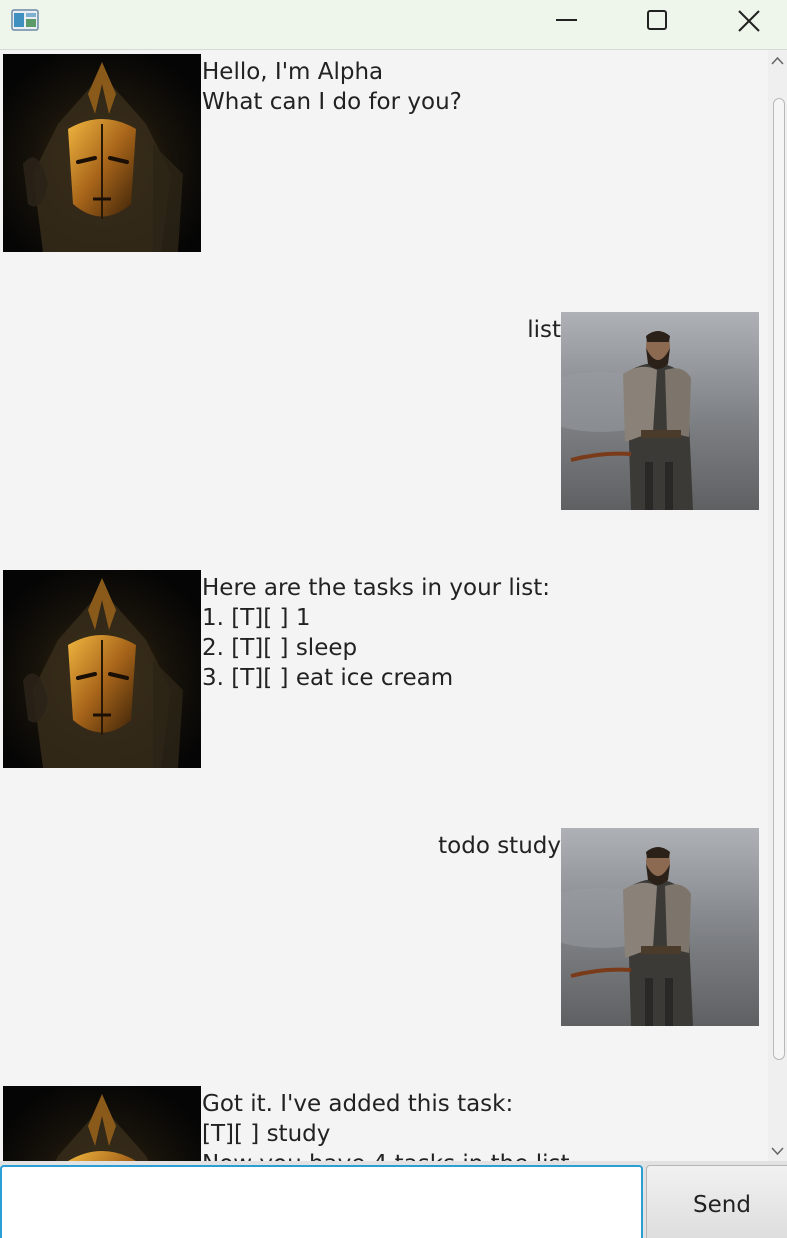 The image size is (787, 1238). I want to click on send-button-label: Send, so click(722, 1205).